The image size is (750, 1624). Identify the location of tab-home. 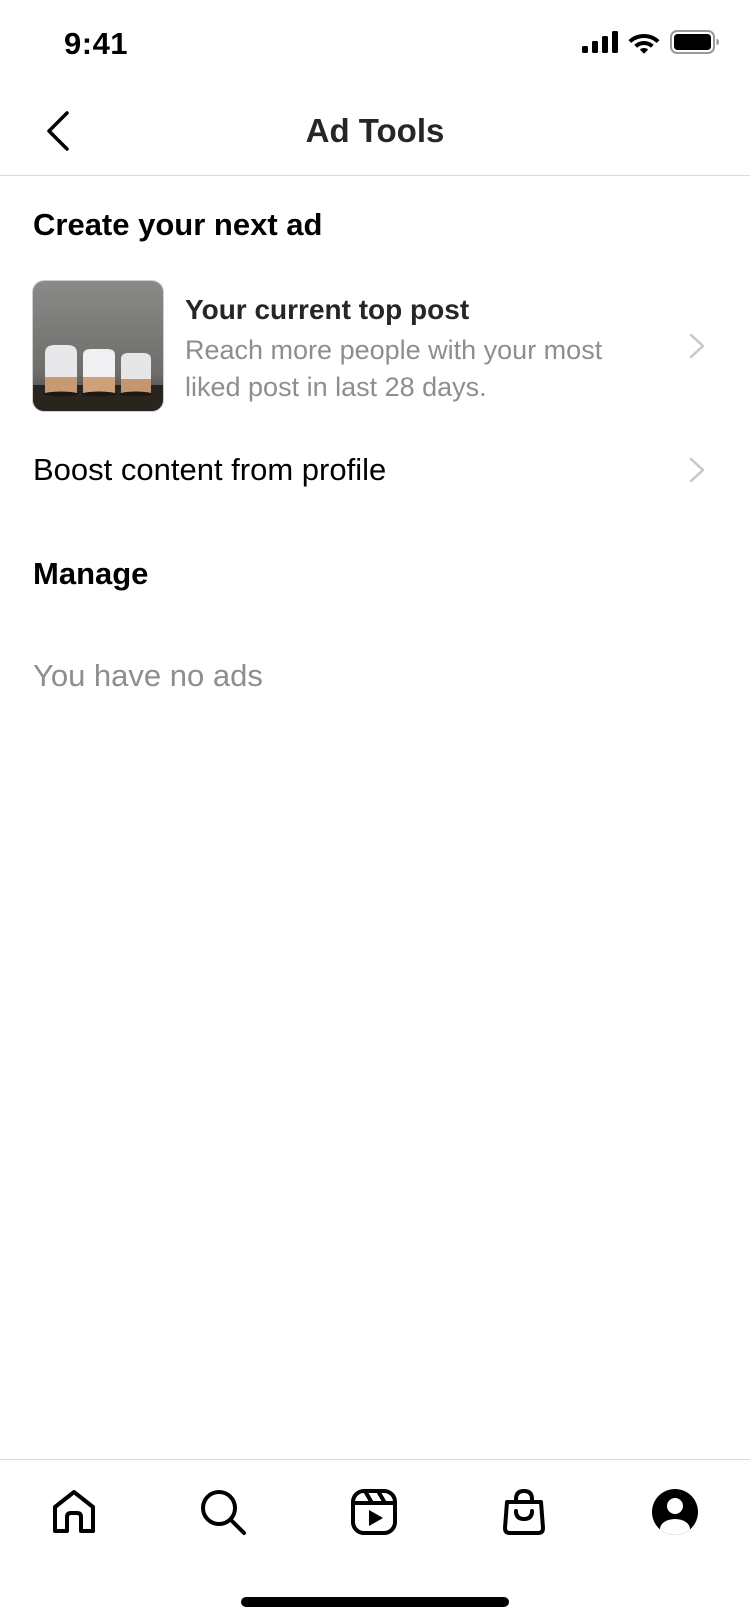
(74, 1514).